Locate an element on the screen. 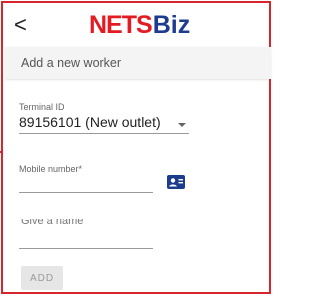 This screenshot has width=320, height=296. page-subheader: Add a new worker is located at coordinates (138, 63).